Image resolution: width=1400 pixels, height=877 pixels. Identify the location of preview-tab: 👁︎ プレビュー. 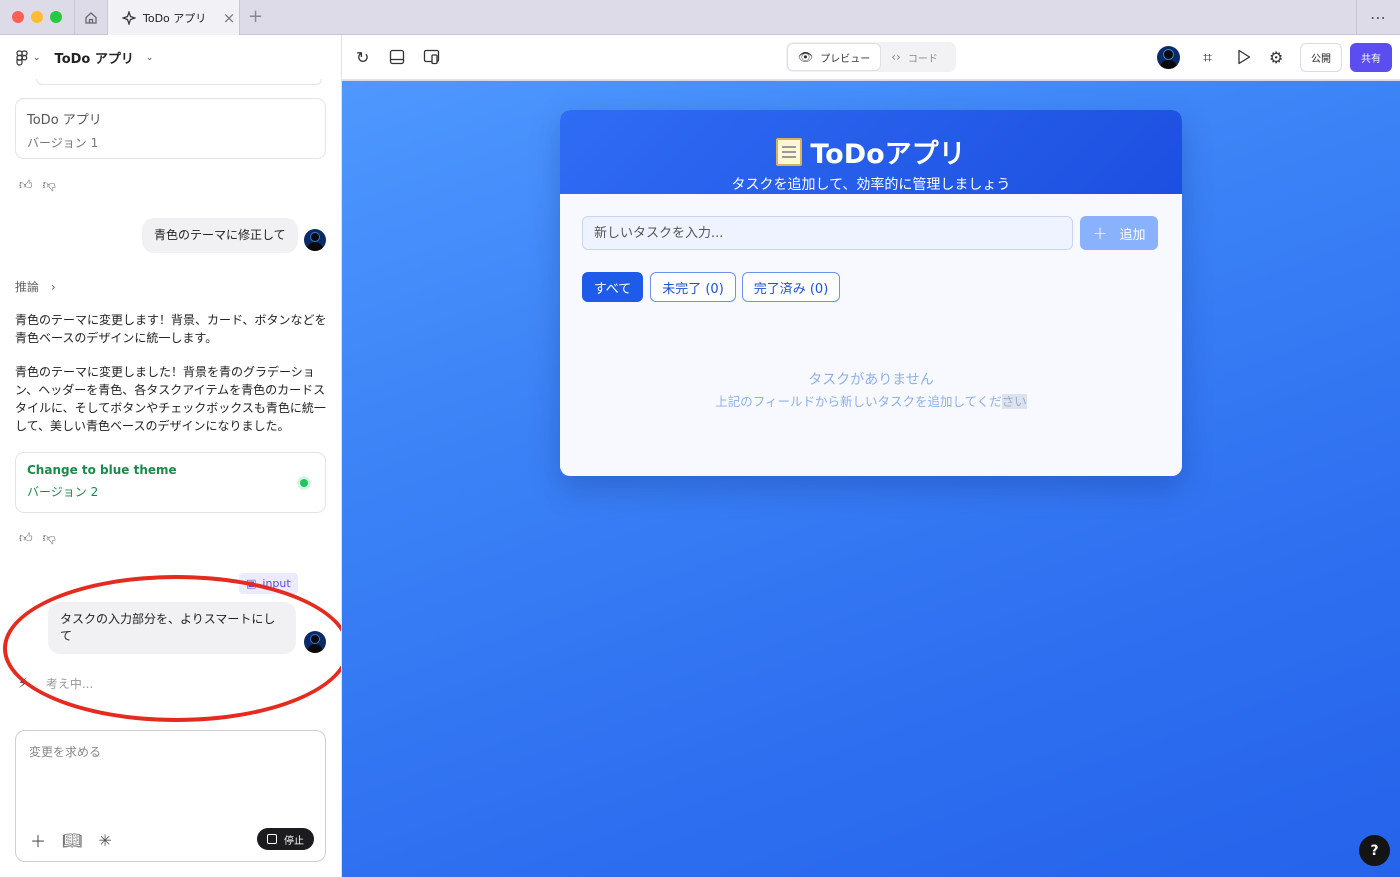
(834, 57).